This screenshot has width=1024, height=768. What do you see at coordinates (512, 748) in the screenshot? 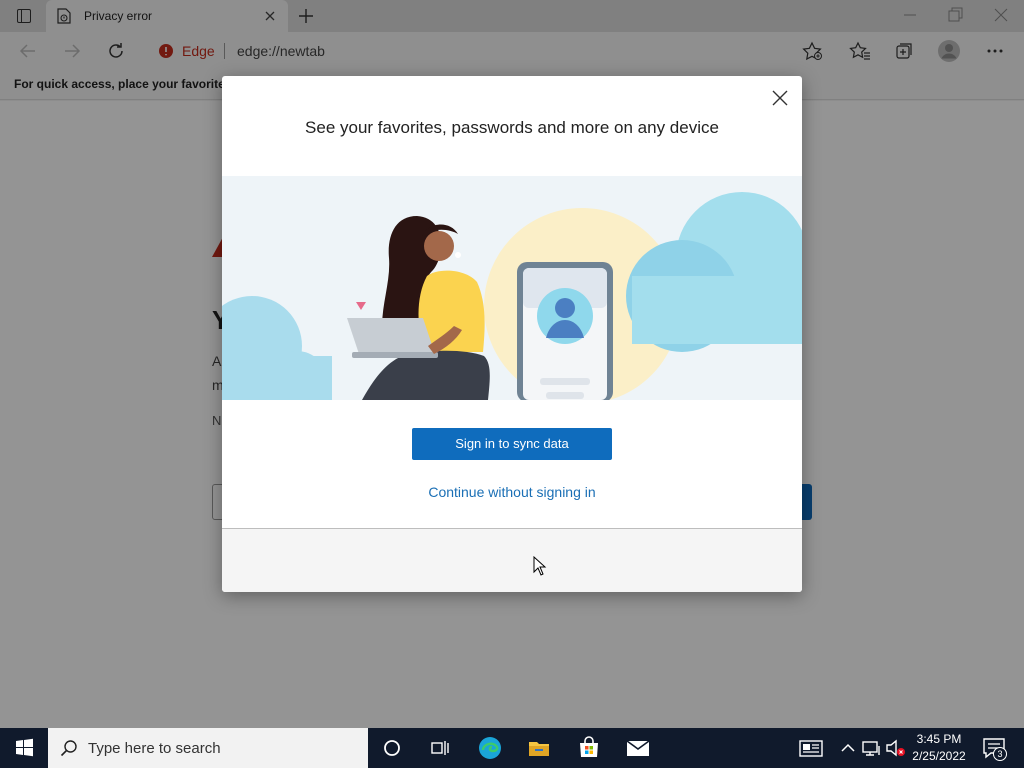
I see `taskbar: Type here to search 3:45 PM 2/25/2022 3` at bounding box center [512, 748].